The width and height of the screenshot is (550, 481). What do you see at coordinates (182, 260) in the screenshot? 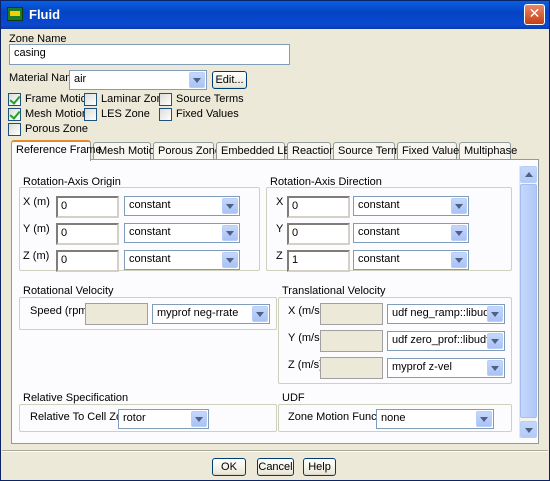
I see `origin-z-mode-select: constant` at bounding box center [182, 260].